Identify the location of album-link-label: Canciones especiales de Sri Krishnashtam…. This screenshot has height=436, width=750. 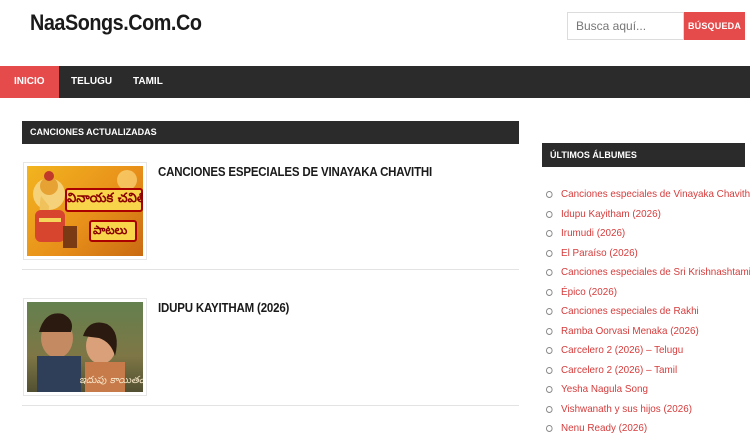
(655, 272).